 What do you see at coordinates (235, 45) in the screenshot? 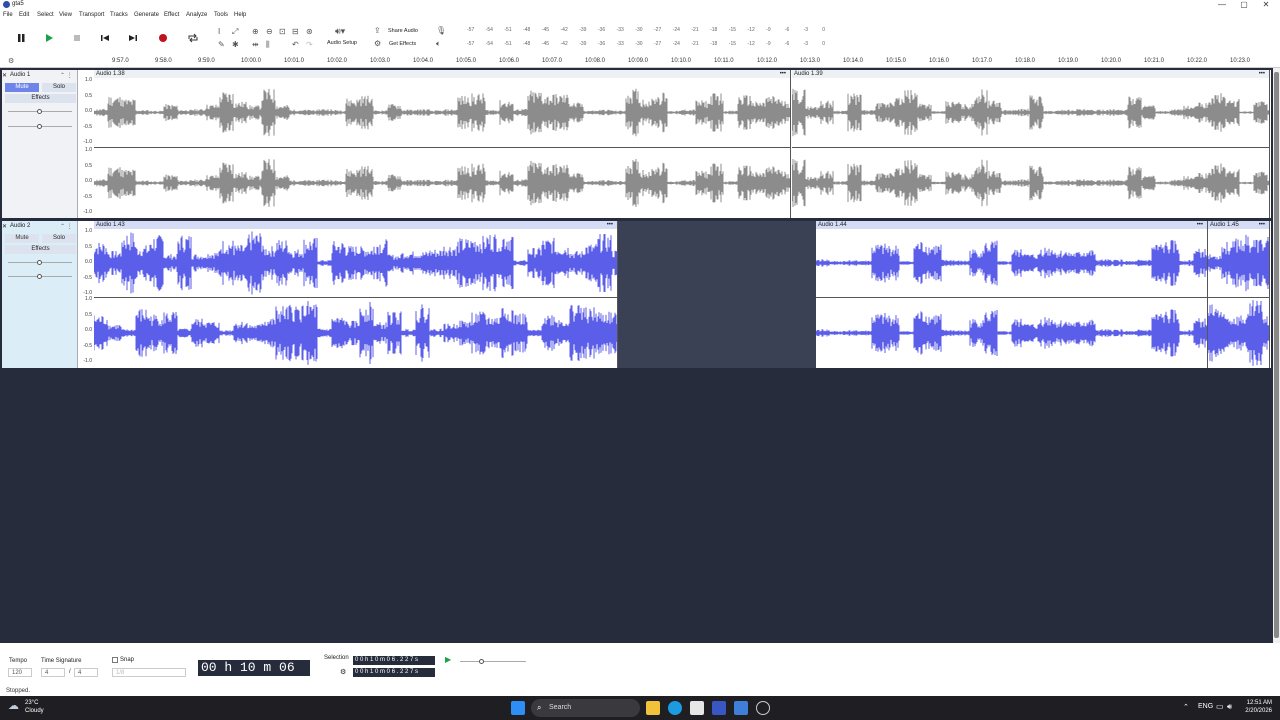
I see `multi-tool-icon: ✱` at bounding box center [235, 45].